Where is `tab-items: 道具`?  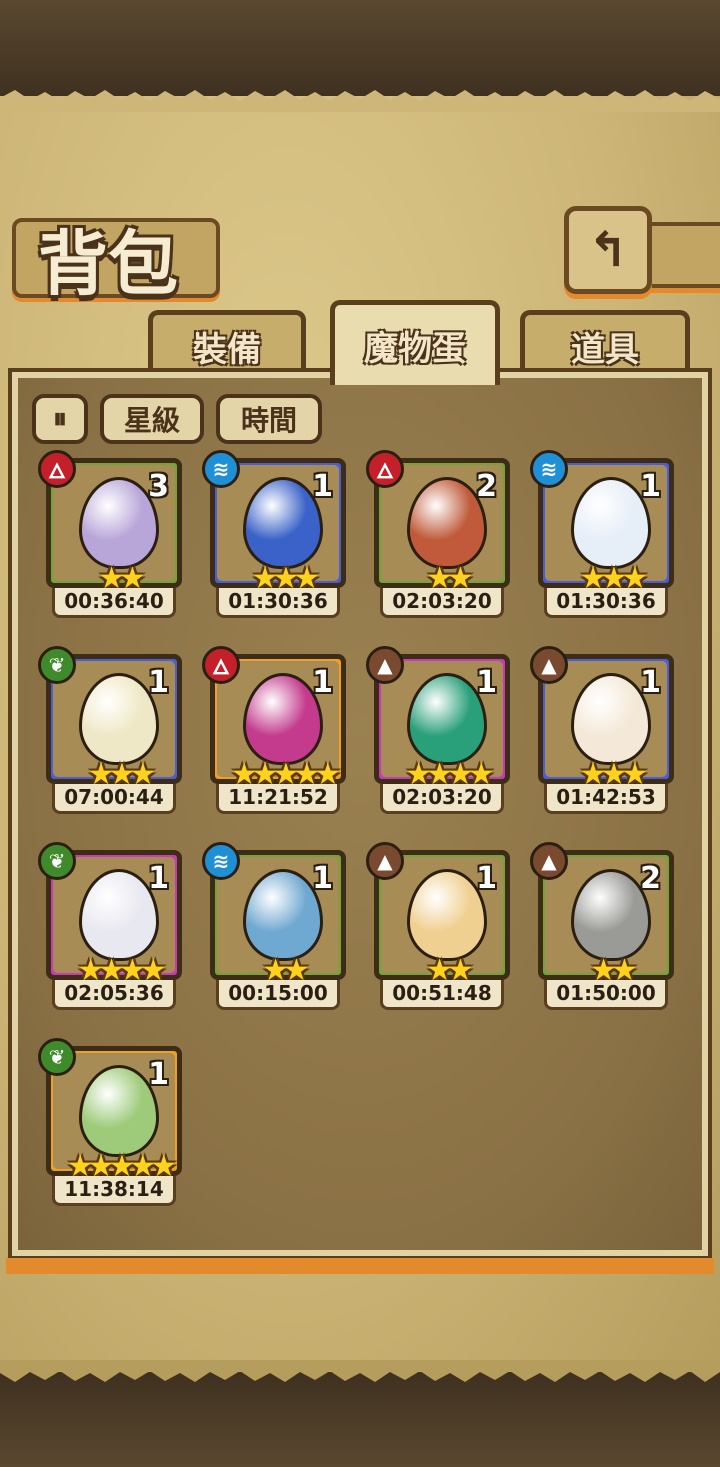
tab-items: 道具 is located at coordinates (605, 343).